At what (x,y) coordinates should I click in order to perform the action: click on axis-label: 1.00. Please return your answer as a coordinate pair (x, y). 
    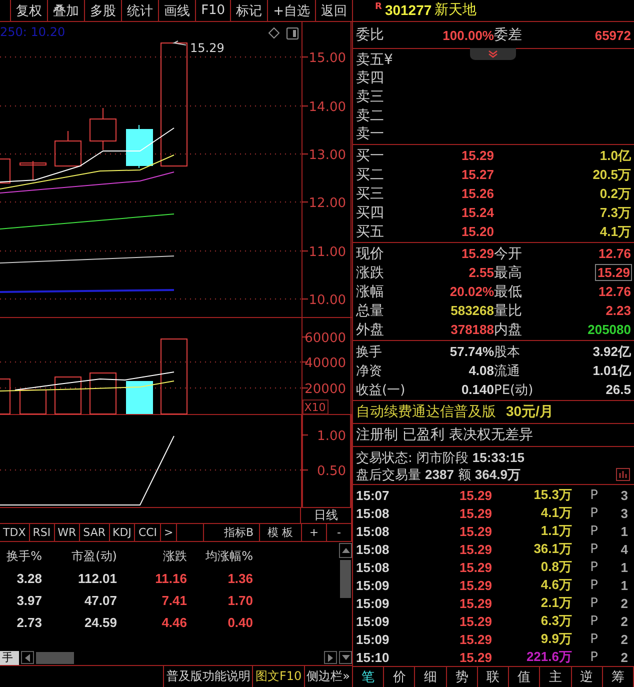
    Looking at the image, I should click on (331, 436).